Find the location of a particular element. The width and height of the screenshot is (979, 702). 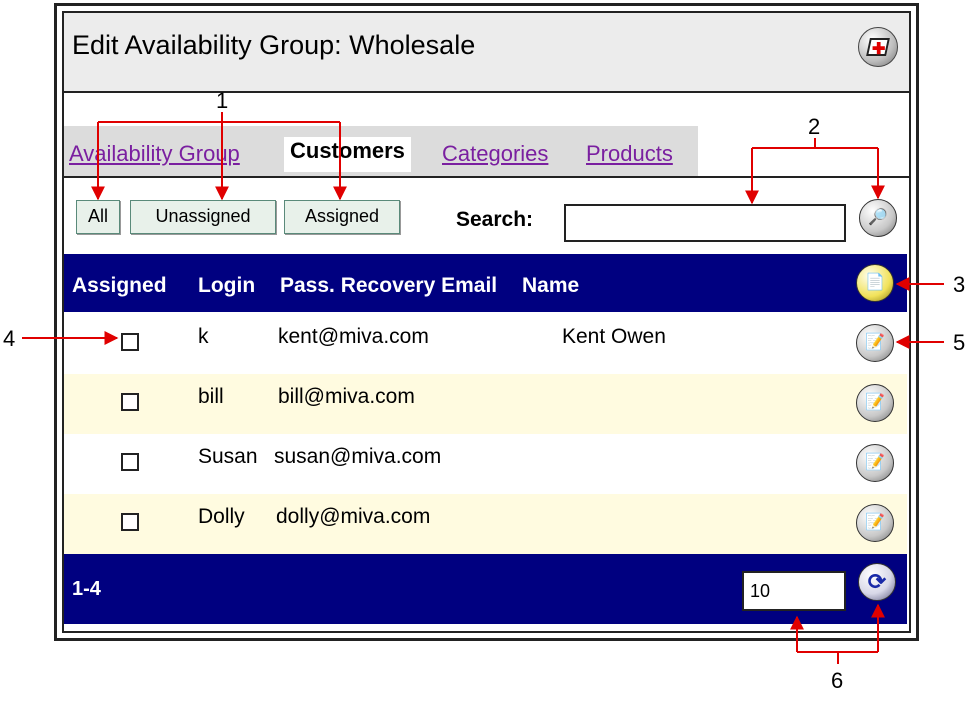

callout-3-label: 3 is located at coordinates (959, 284).